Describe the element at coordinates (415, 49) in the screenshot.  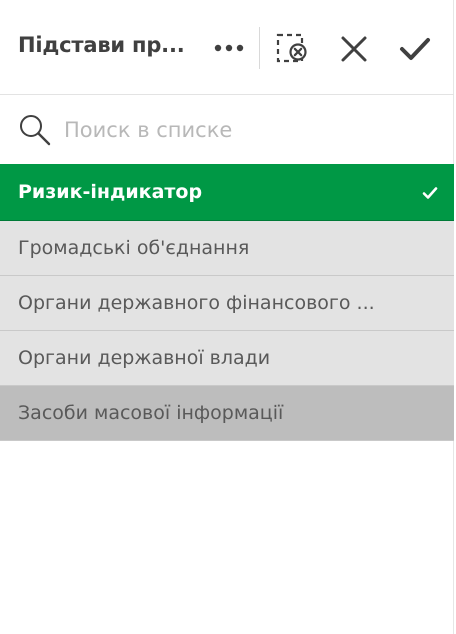
I see `checkmark-icon` at that location.